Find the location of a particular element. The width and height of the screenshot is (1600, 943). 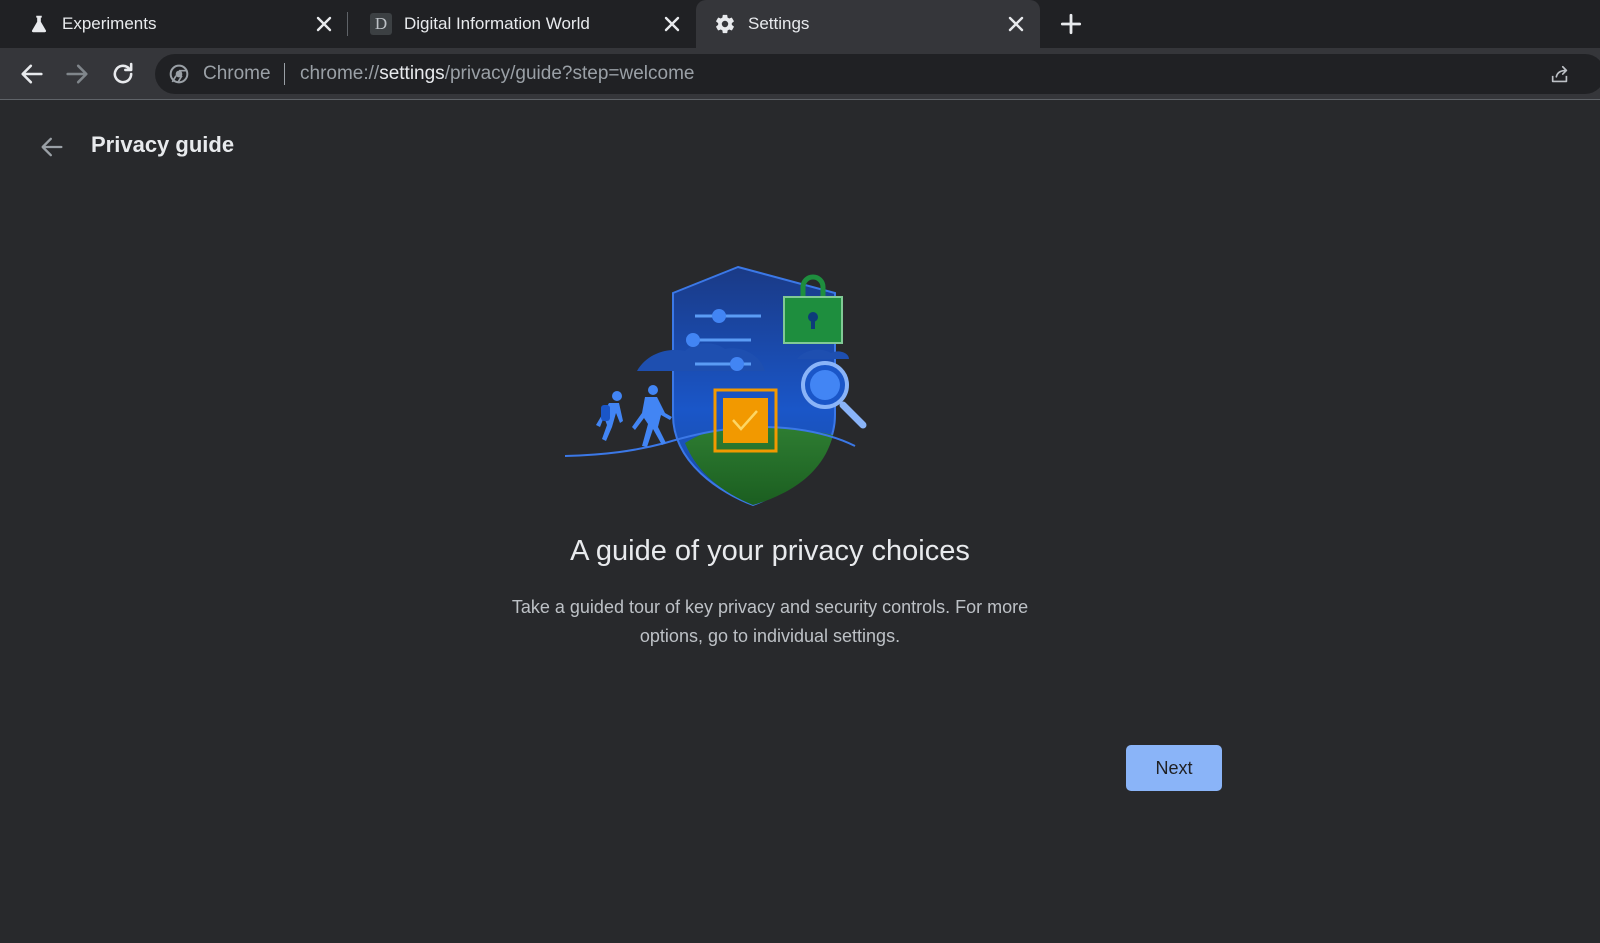

privacy-guide-illustration is located at coordinates (716, 386).